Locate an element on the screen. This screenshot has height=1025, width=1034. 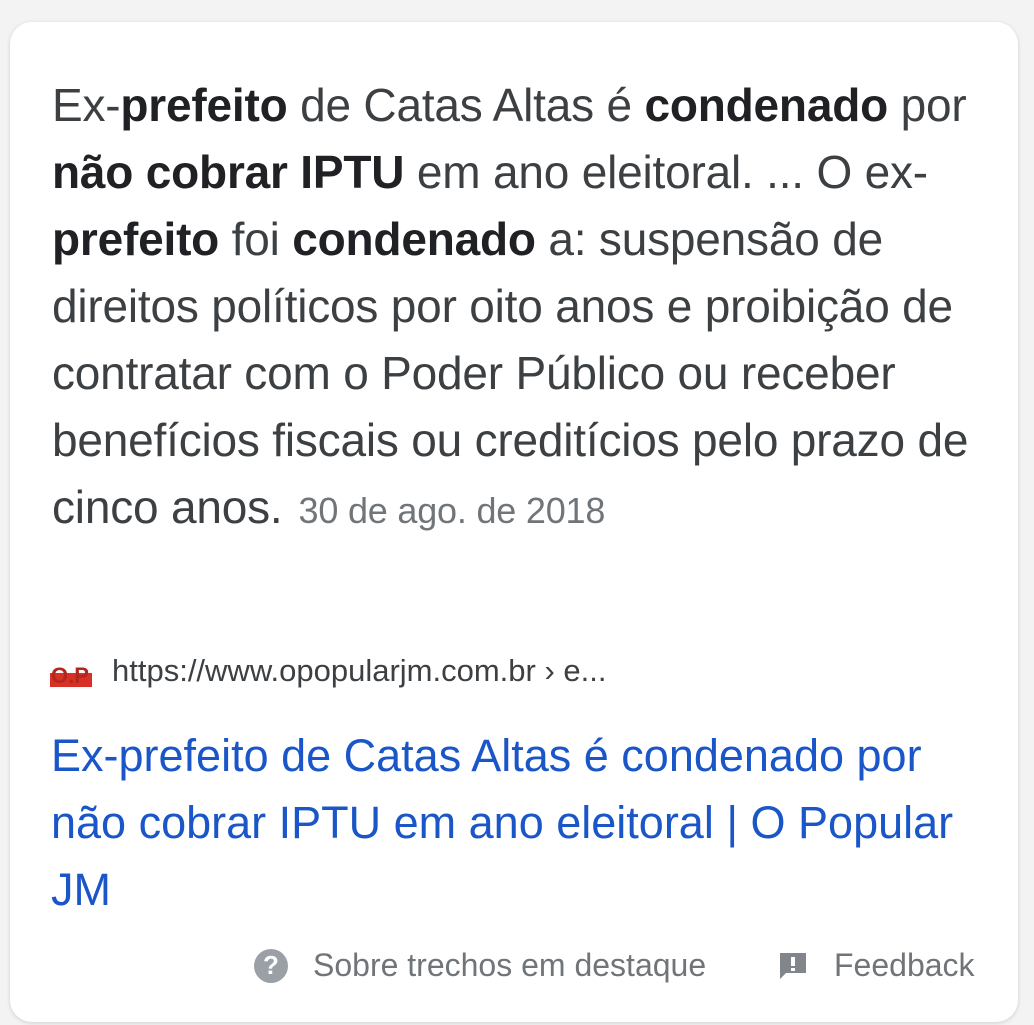
snippet-footer: ? Sobre trechos em destaque Feedback is located at coordinates (514, 967).